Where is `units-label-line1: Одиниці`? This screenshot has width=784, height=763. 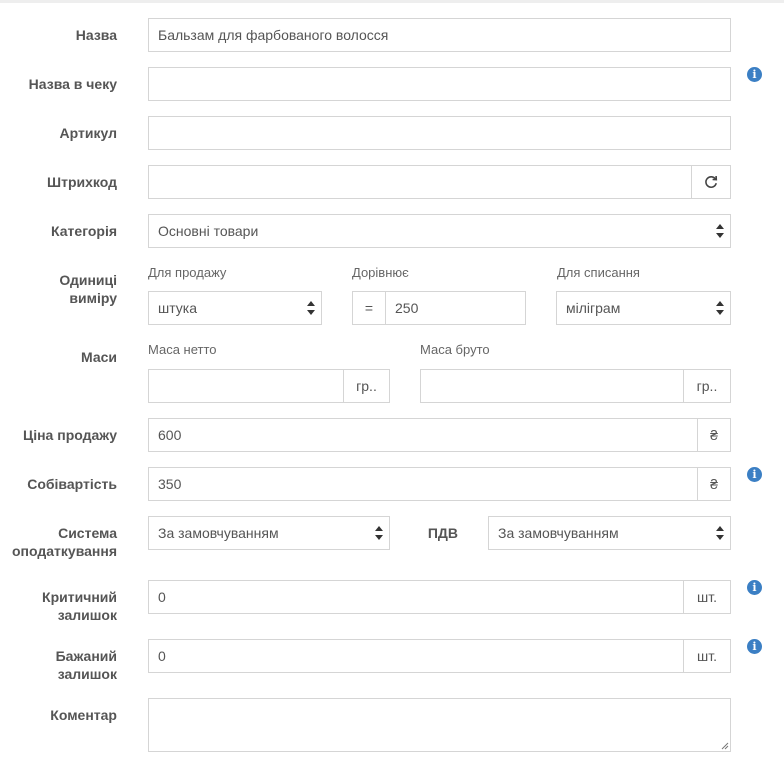 units-label-line1: Одиниці is located at coordinates (88, 280).